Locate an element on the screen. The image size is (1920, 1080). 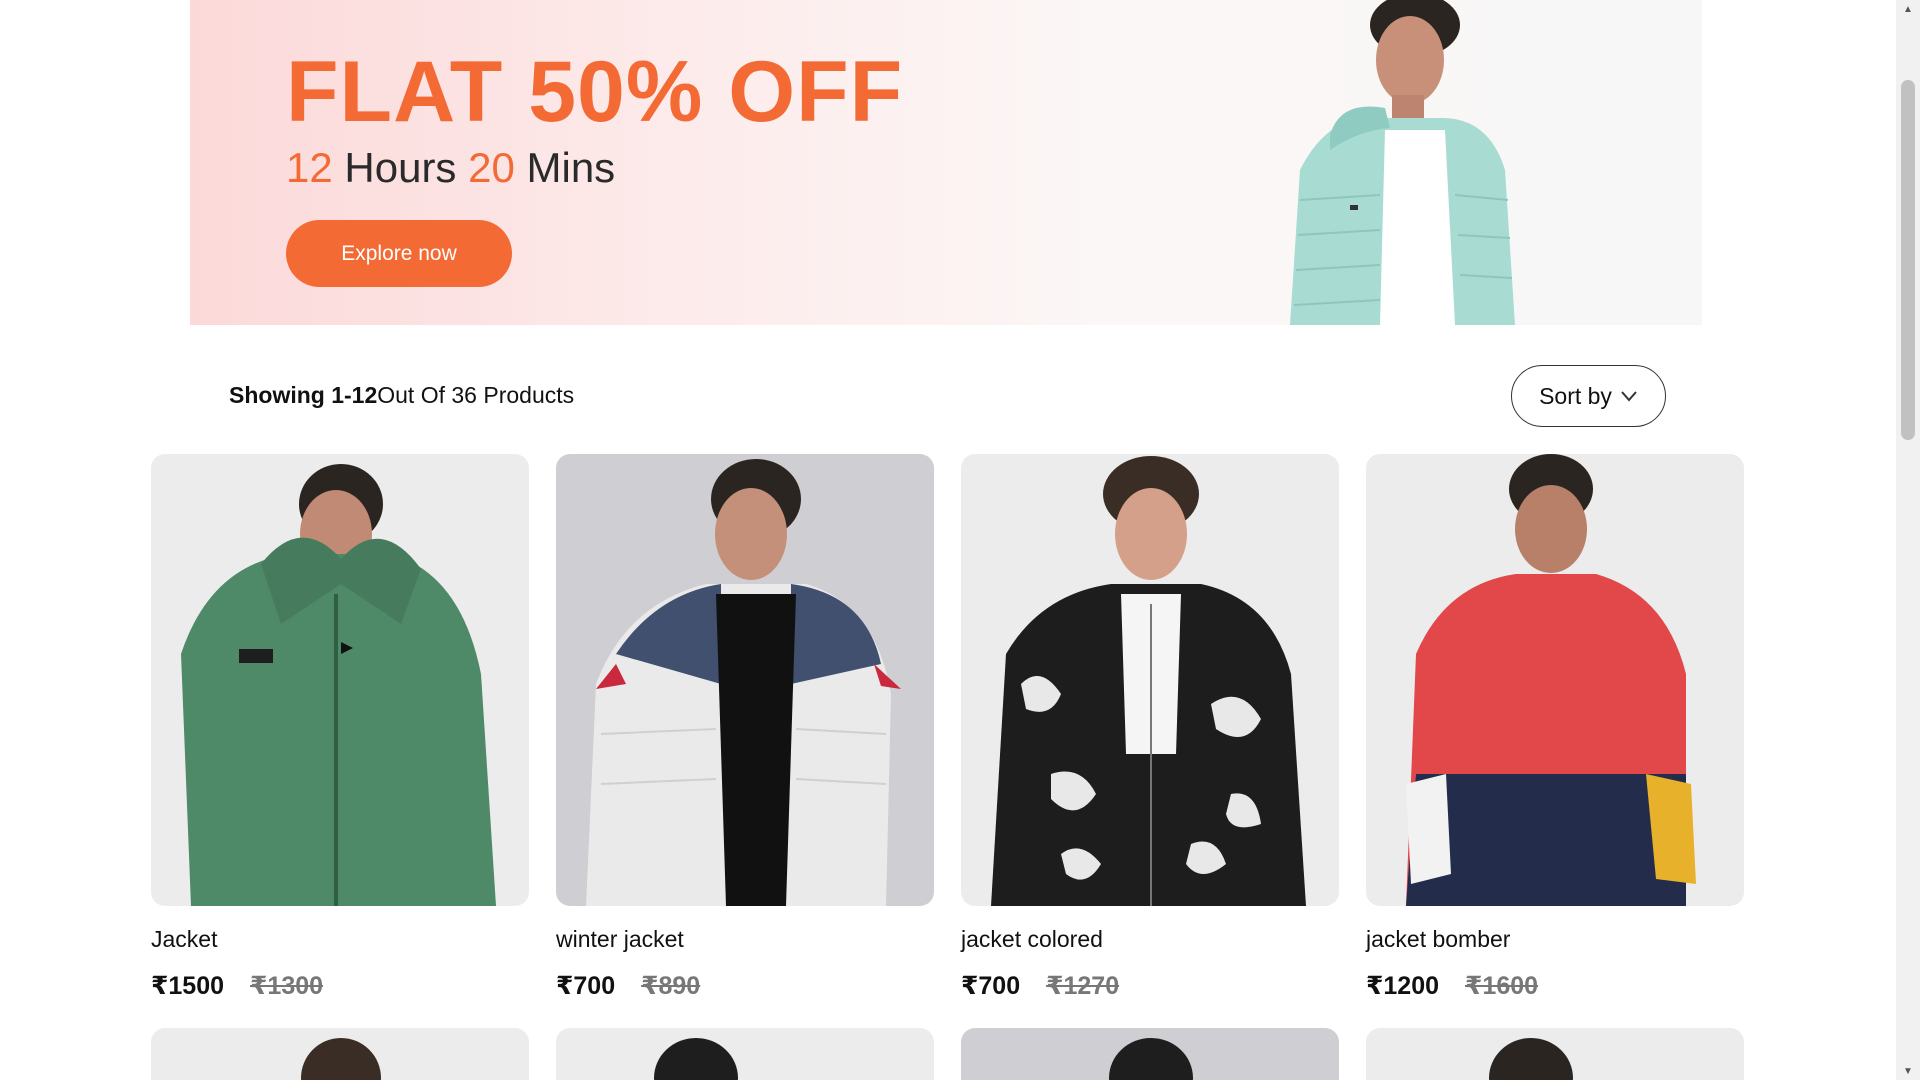
countdown-mins-value: 20 is located at coordinates (491, 167).